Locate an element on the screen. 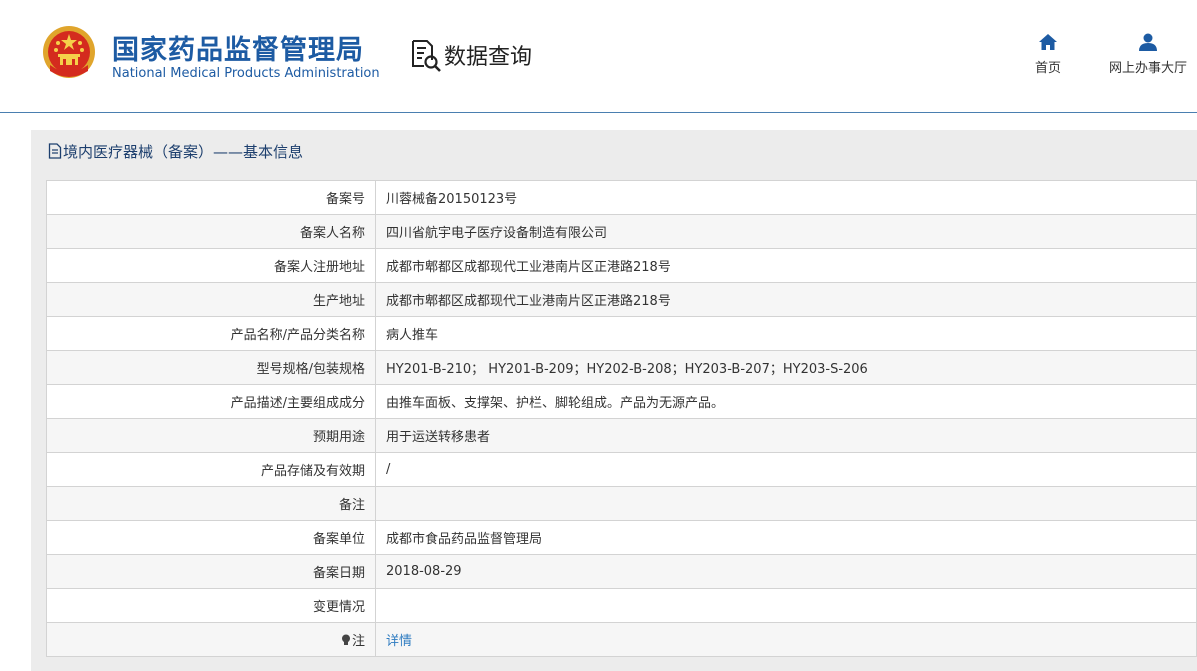  panel-title: 境内医疗器械（备案）——基本信息 is located at coordinates (175, 151).